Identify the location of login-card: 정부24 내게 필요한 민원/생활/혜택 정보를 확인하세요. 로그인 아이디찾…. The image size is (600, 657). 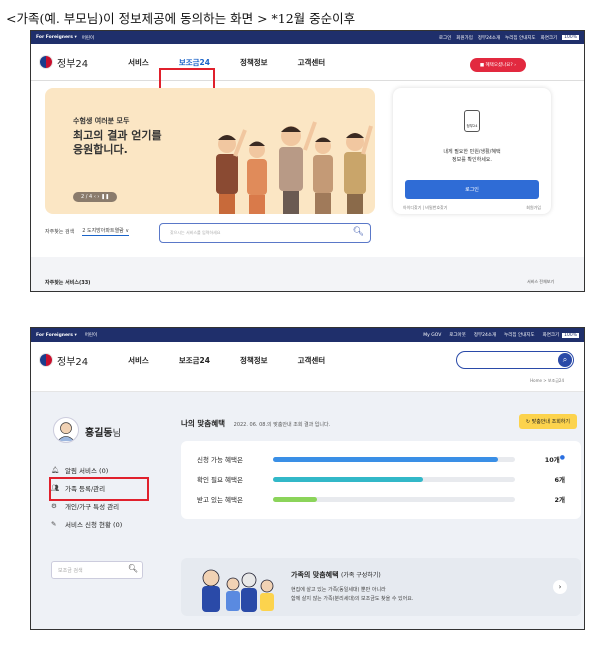
(472, 151).